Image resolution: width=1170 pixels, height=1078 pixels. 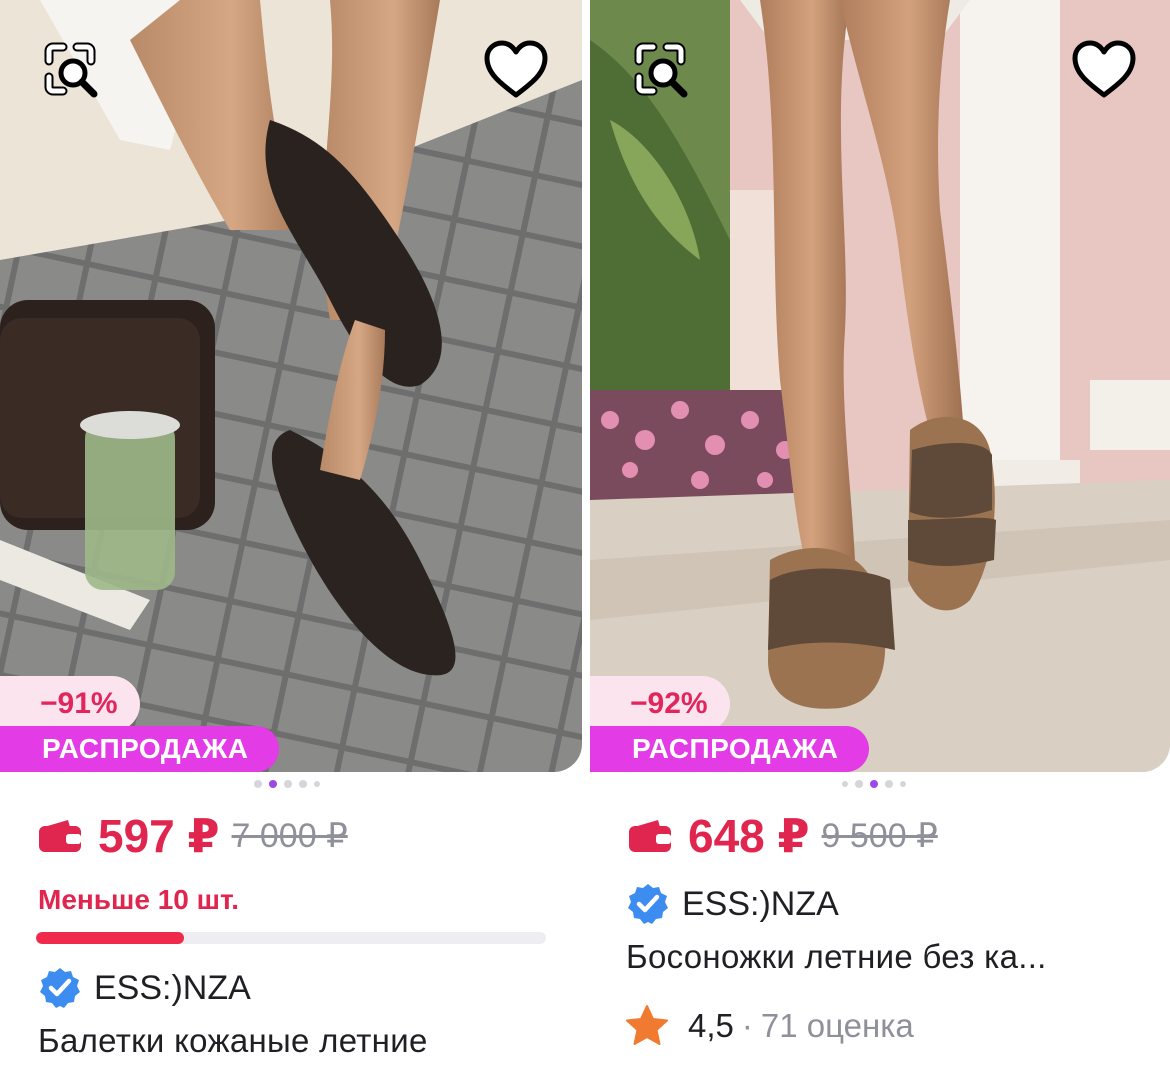 I want to click on price-row: 597 ₽ 7 000 ₽, so click(x=193, y=836).